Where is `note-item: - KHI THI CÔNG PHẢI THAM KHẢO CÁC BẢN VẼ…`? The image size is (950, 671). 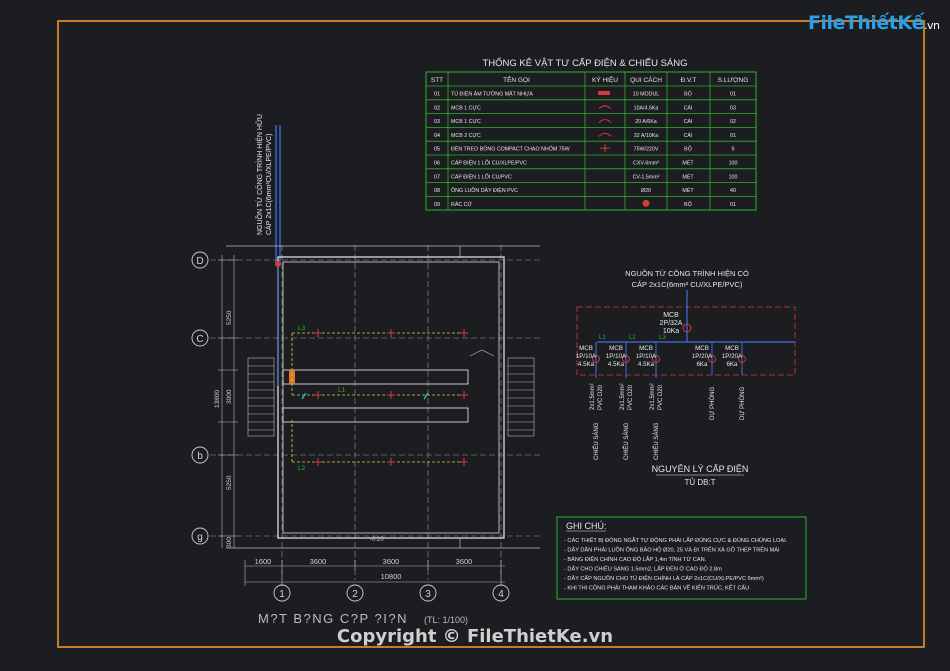
note-item: - KHI THI CÔNG PHẢI THAM KHẢO CÁC BẢN VẼ… is located at coordinates (656, 588).